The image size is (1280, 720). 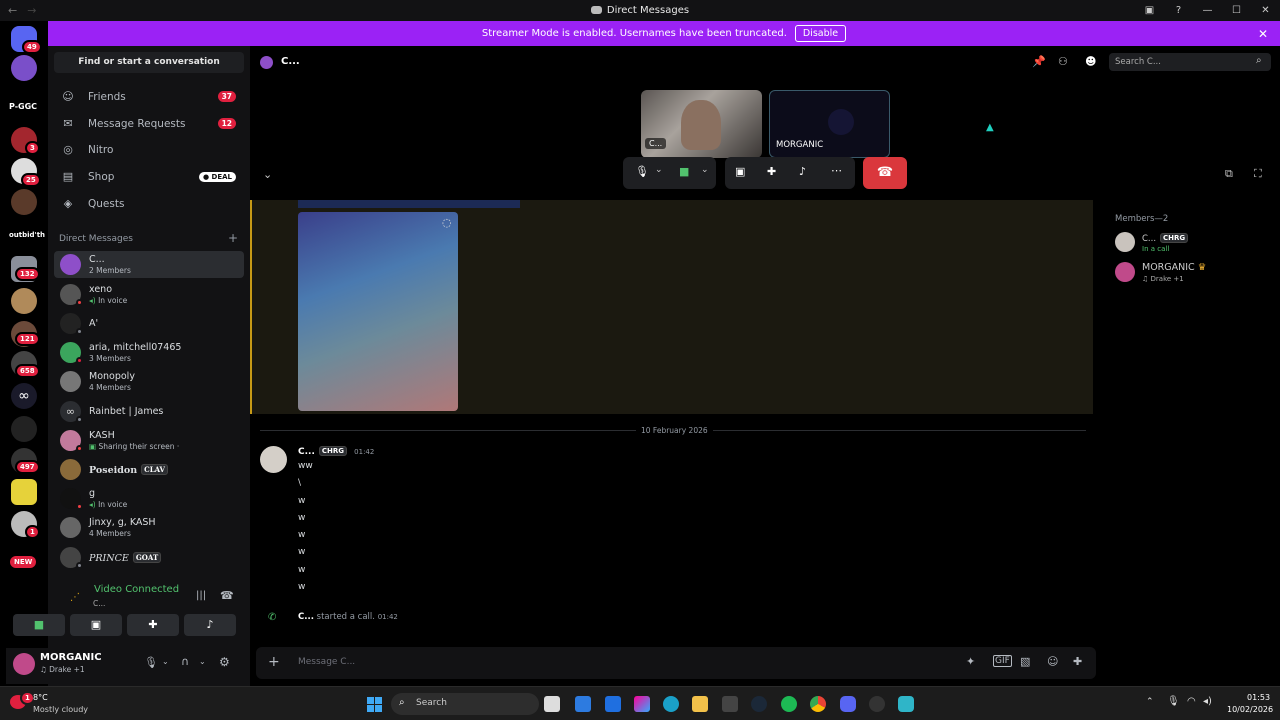 What do you see at coordinates (149, 381) in the screenshot?
I see `dm-item: Monopoly 4 Members` at bounding box center [149, 381].